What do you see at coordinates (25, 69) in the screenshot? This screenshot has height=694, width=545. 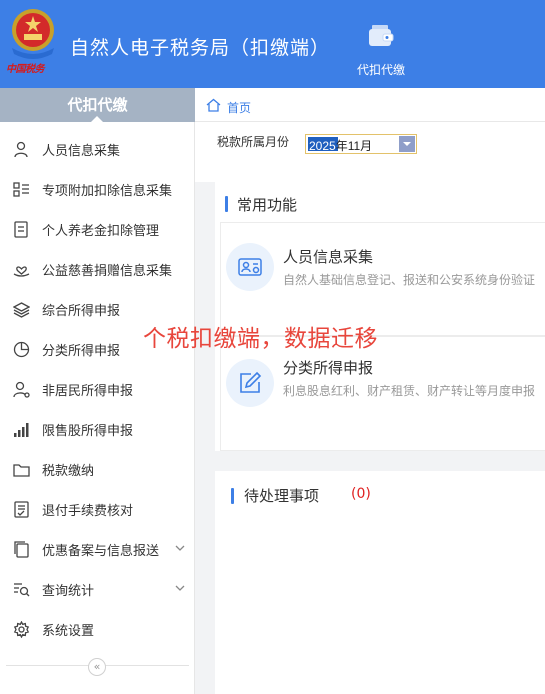 I see `emblem-text: 中国税务` at bounding box center [25, 69].